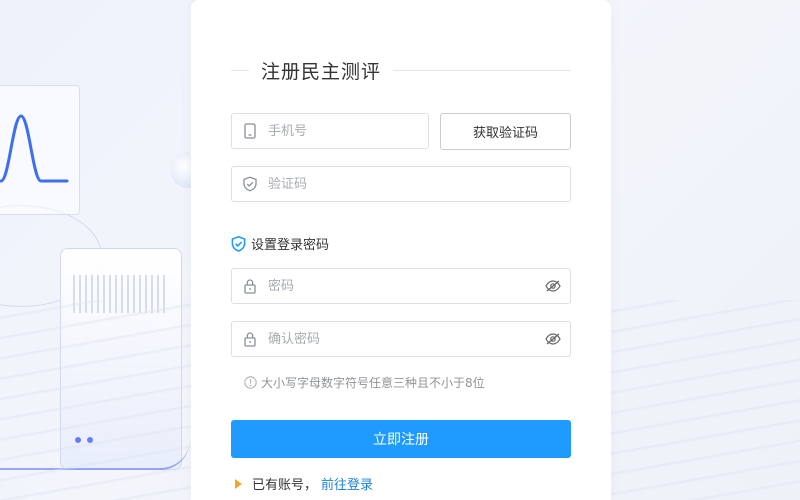 This screenshot has height=500, width=800. What do you see at coordinates (482, 70) in the screenshot?
I see `title-divider-right` at bounding box center [482, 70].